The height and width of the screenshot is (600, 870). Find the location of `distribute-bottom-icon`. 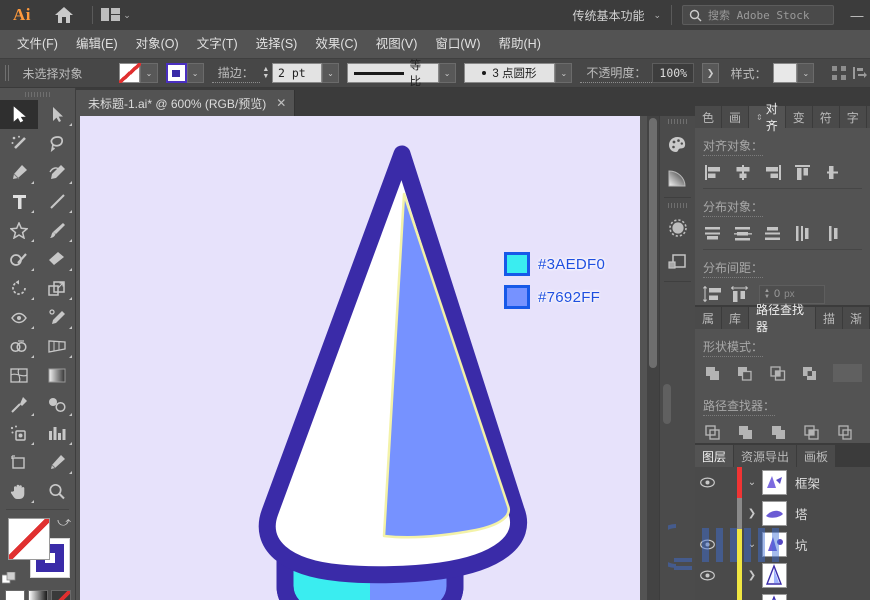

distribute-bottom-icon is located at coordinates (773, 233).